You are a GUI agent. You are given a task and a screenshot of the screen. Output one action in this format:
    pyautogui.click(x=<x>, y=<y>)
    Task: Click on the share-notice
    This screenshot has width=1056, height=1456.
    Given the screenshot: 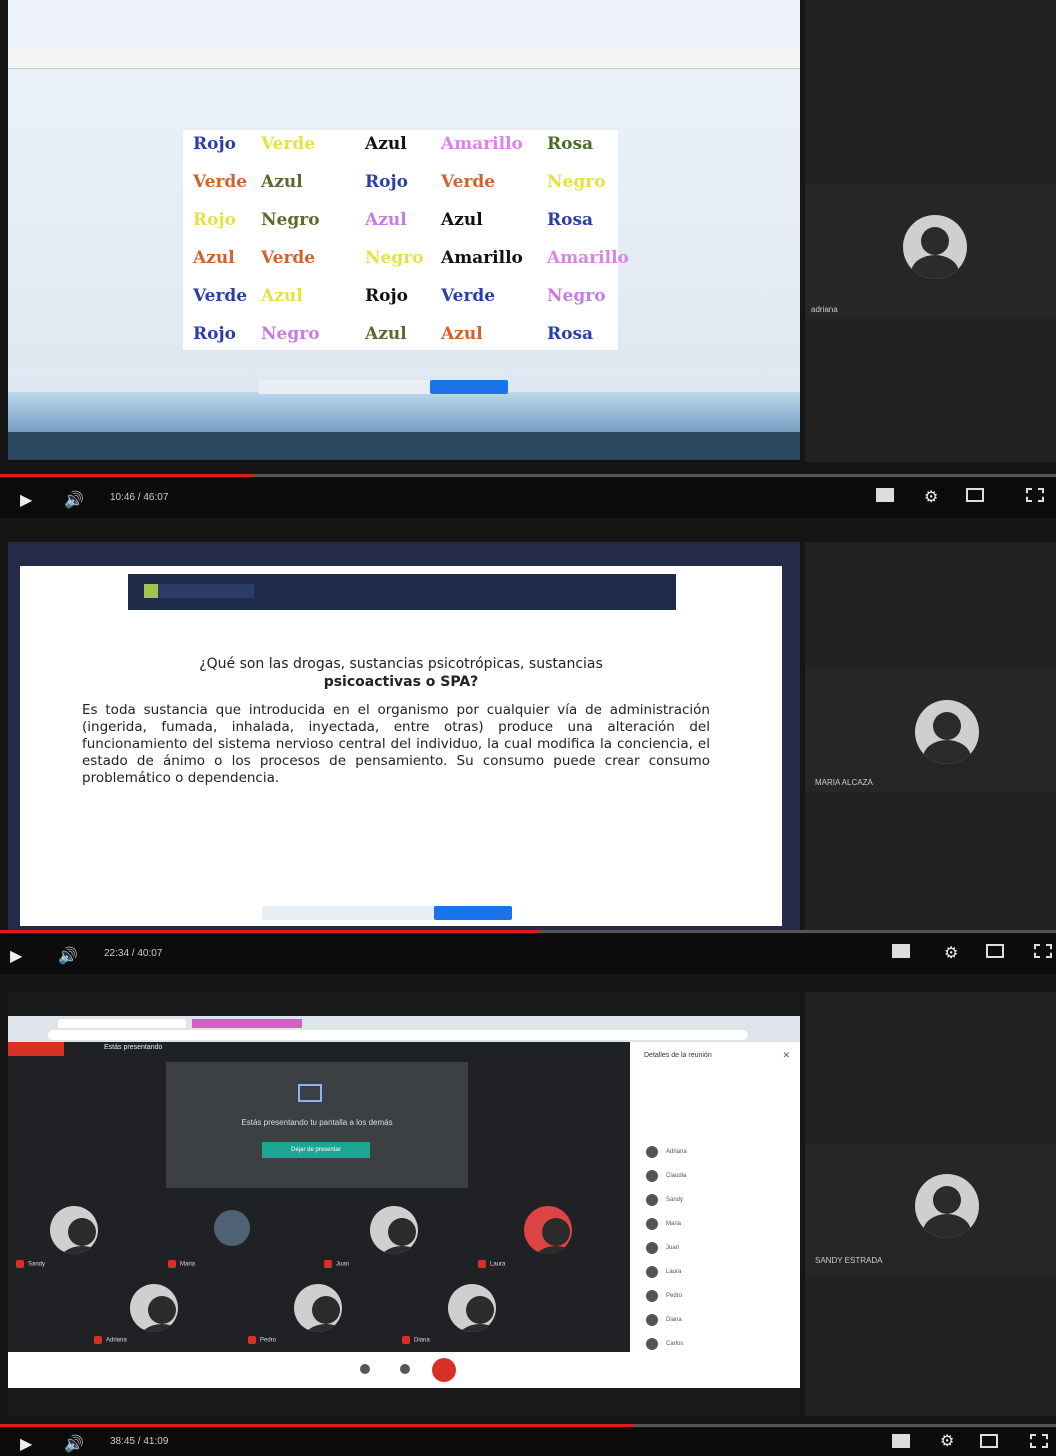 What is the action you would take?
    pyautogui.click(x=352, y=913)
    